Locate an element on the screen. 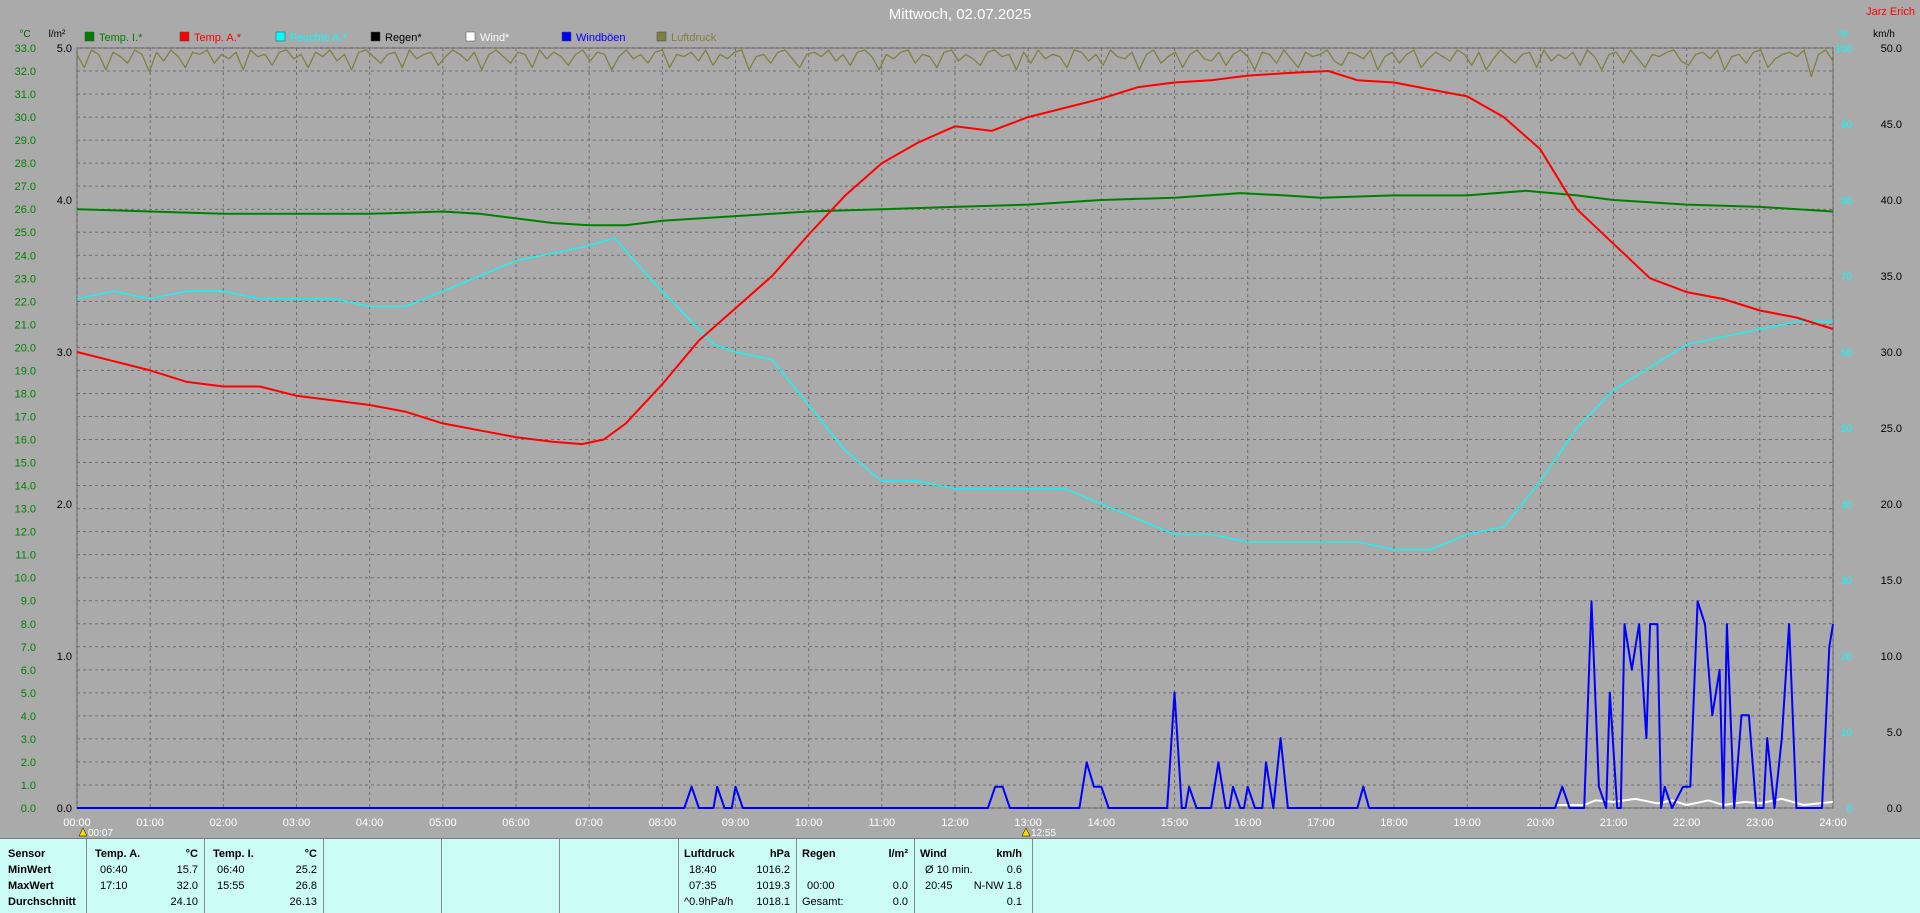  temp-tick-label: 20.0 is located at coordinates (25, 348).